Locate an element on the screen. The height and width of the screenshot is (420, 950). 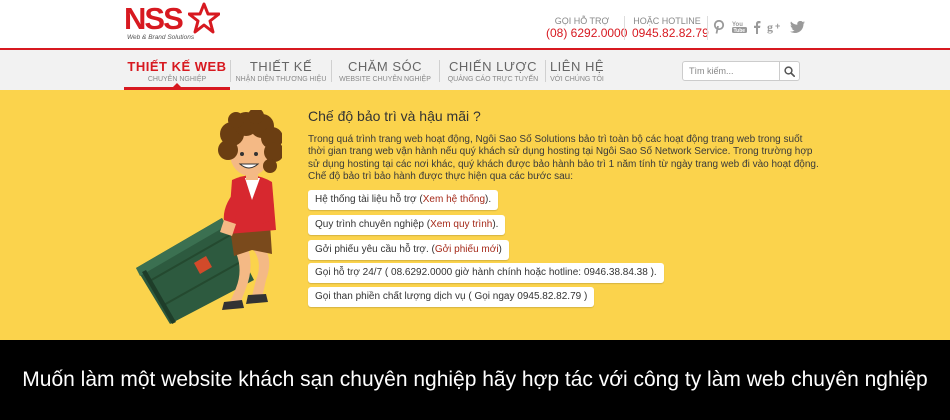
google-plus-icon: g + is located at coordinates (775, 27).